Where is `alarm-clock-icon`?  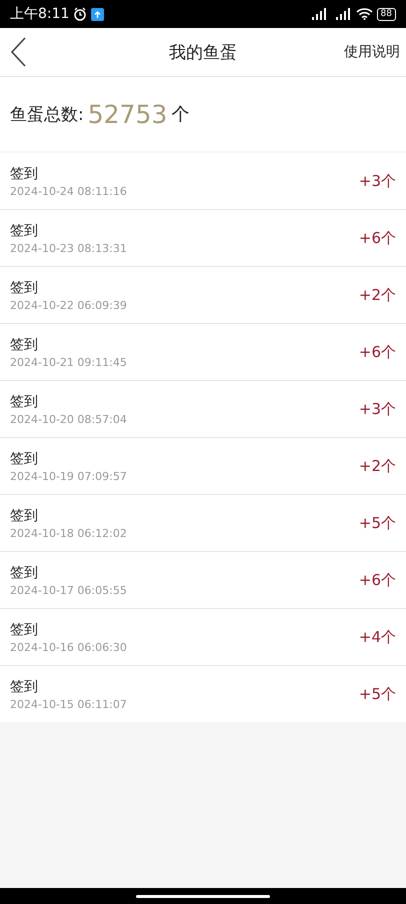
alarm-clock-icon is located at coordinates (80, 14).